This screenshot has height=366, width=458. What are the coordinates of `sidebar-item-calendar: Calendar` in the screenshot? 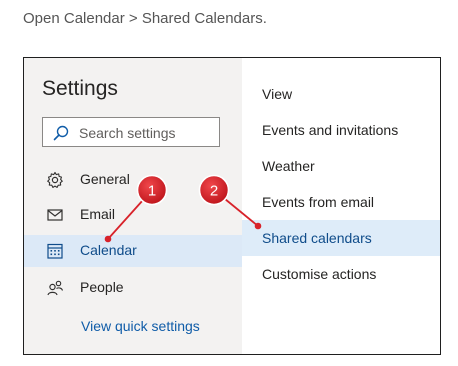 It's located at (133, 251).